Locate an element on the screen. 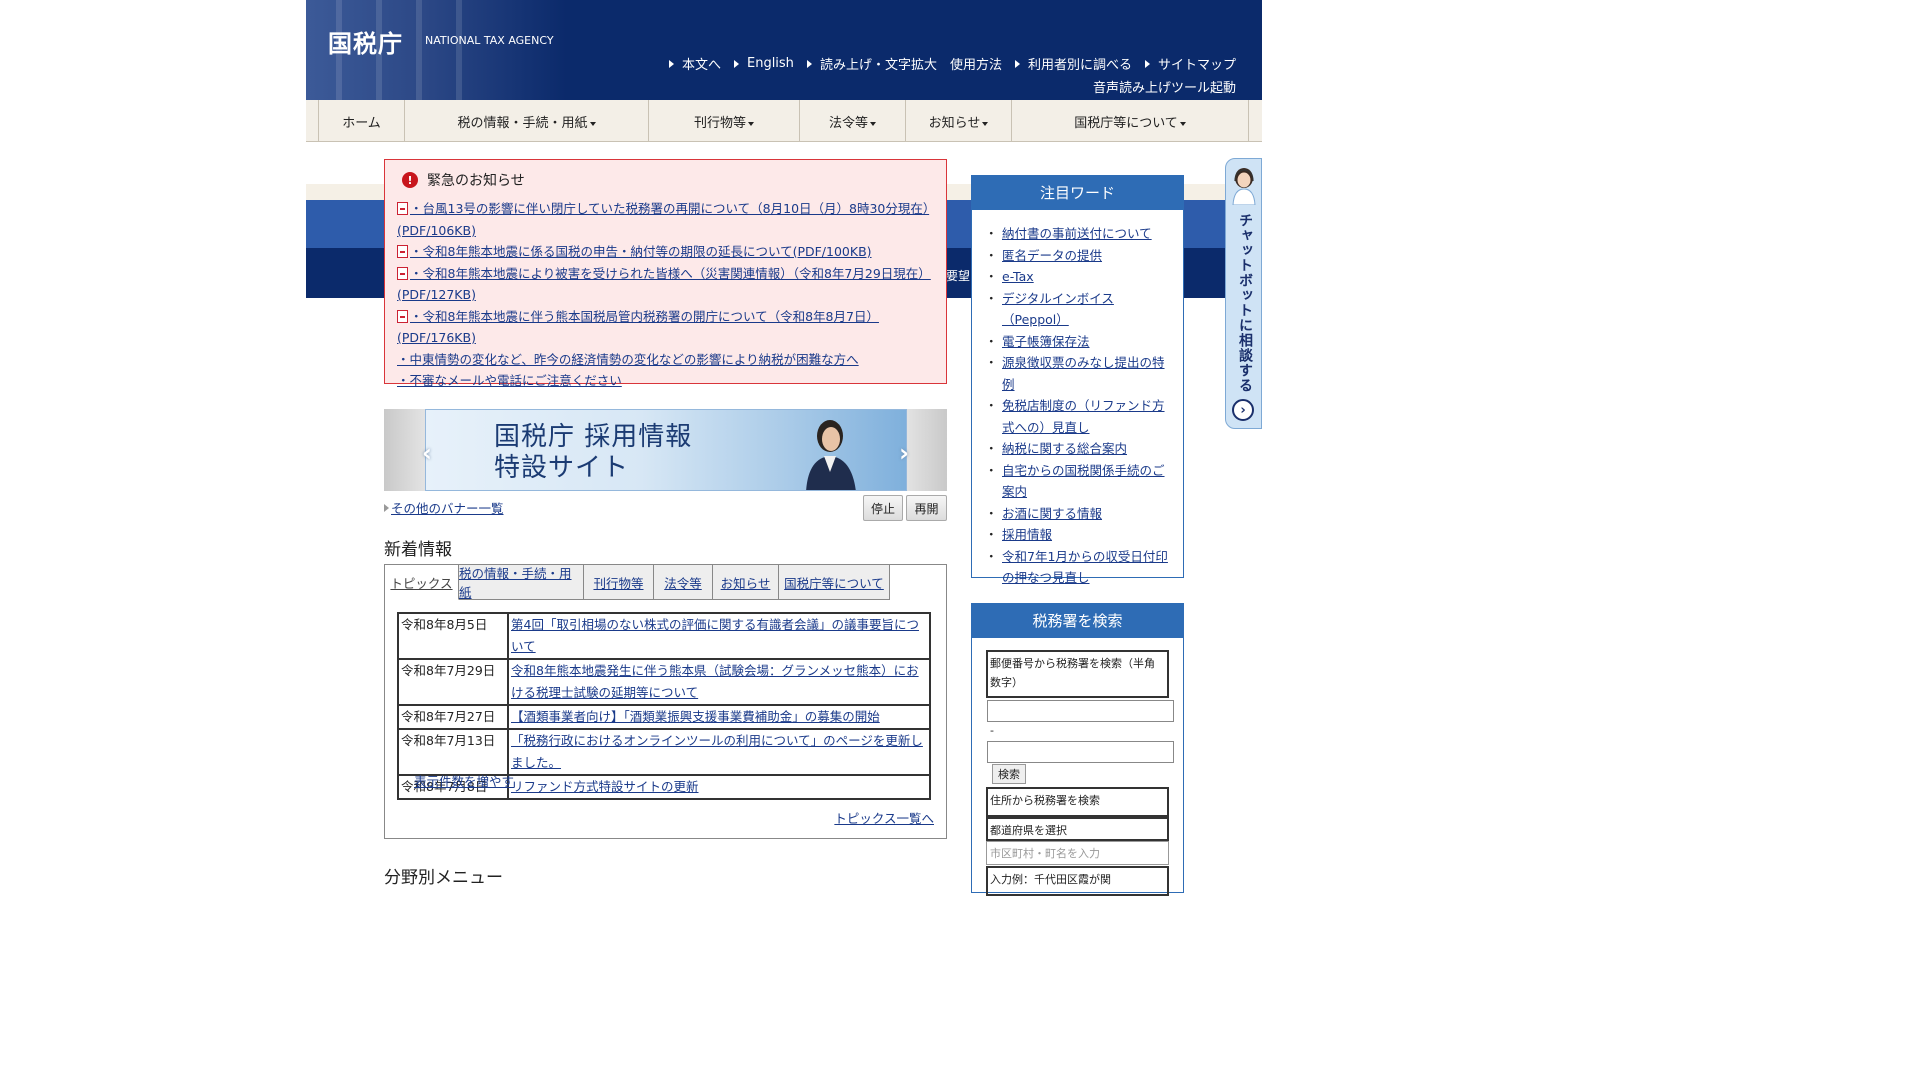 The width and height of the screenshot is (1920, 1080). emergency-title: ! 緊急のお知らせ is located at coordinates (668, 180).